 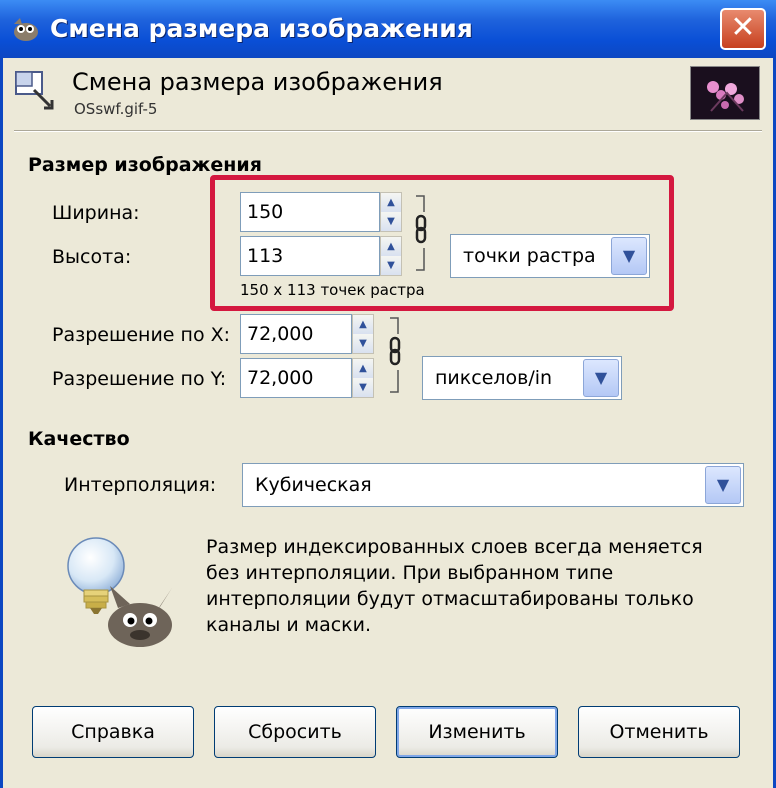 I want to click on image-size-section-label: Размер изображения, so click(x=145, y=165).